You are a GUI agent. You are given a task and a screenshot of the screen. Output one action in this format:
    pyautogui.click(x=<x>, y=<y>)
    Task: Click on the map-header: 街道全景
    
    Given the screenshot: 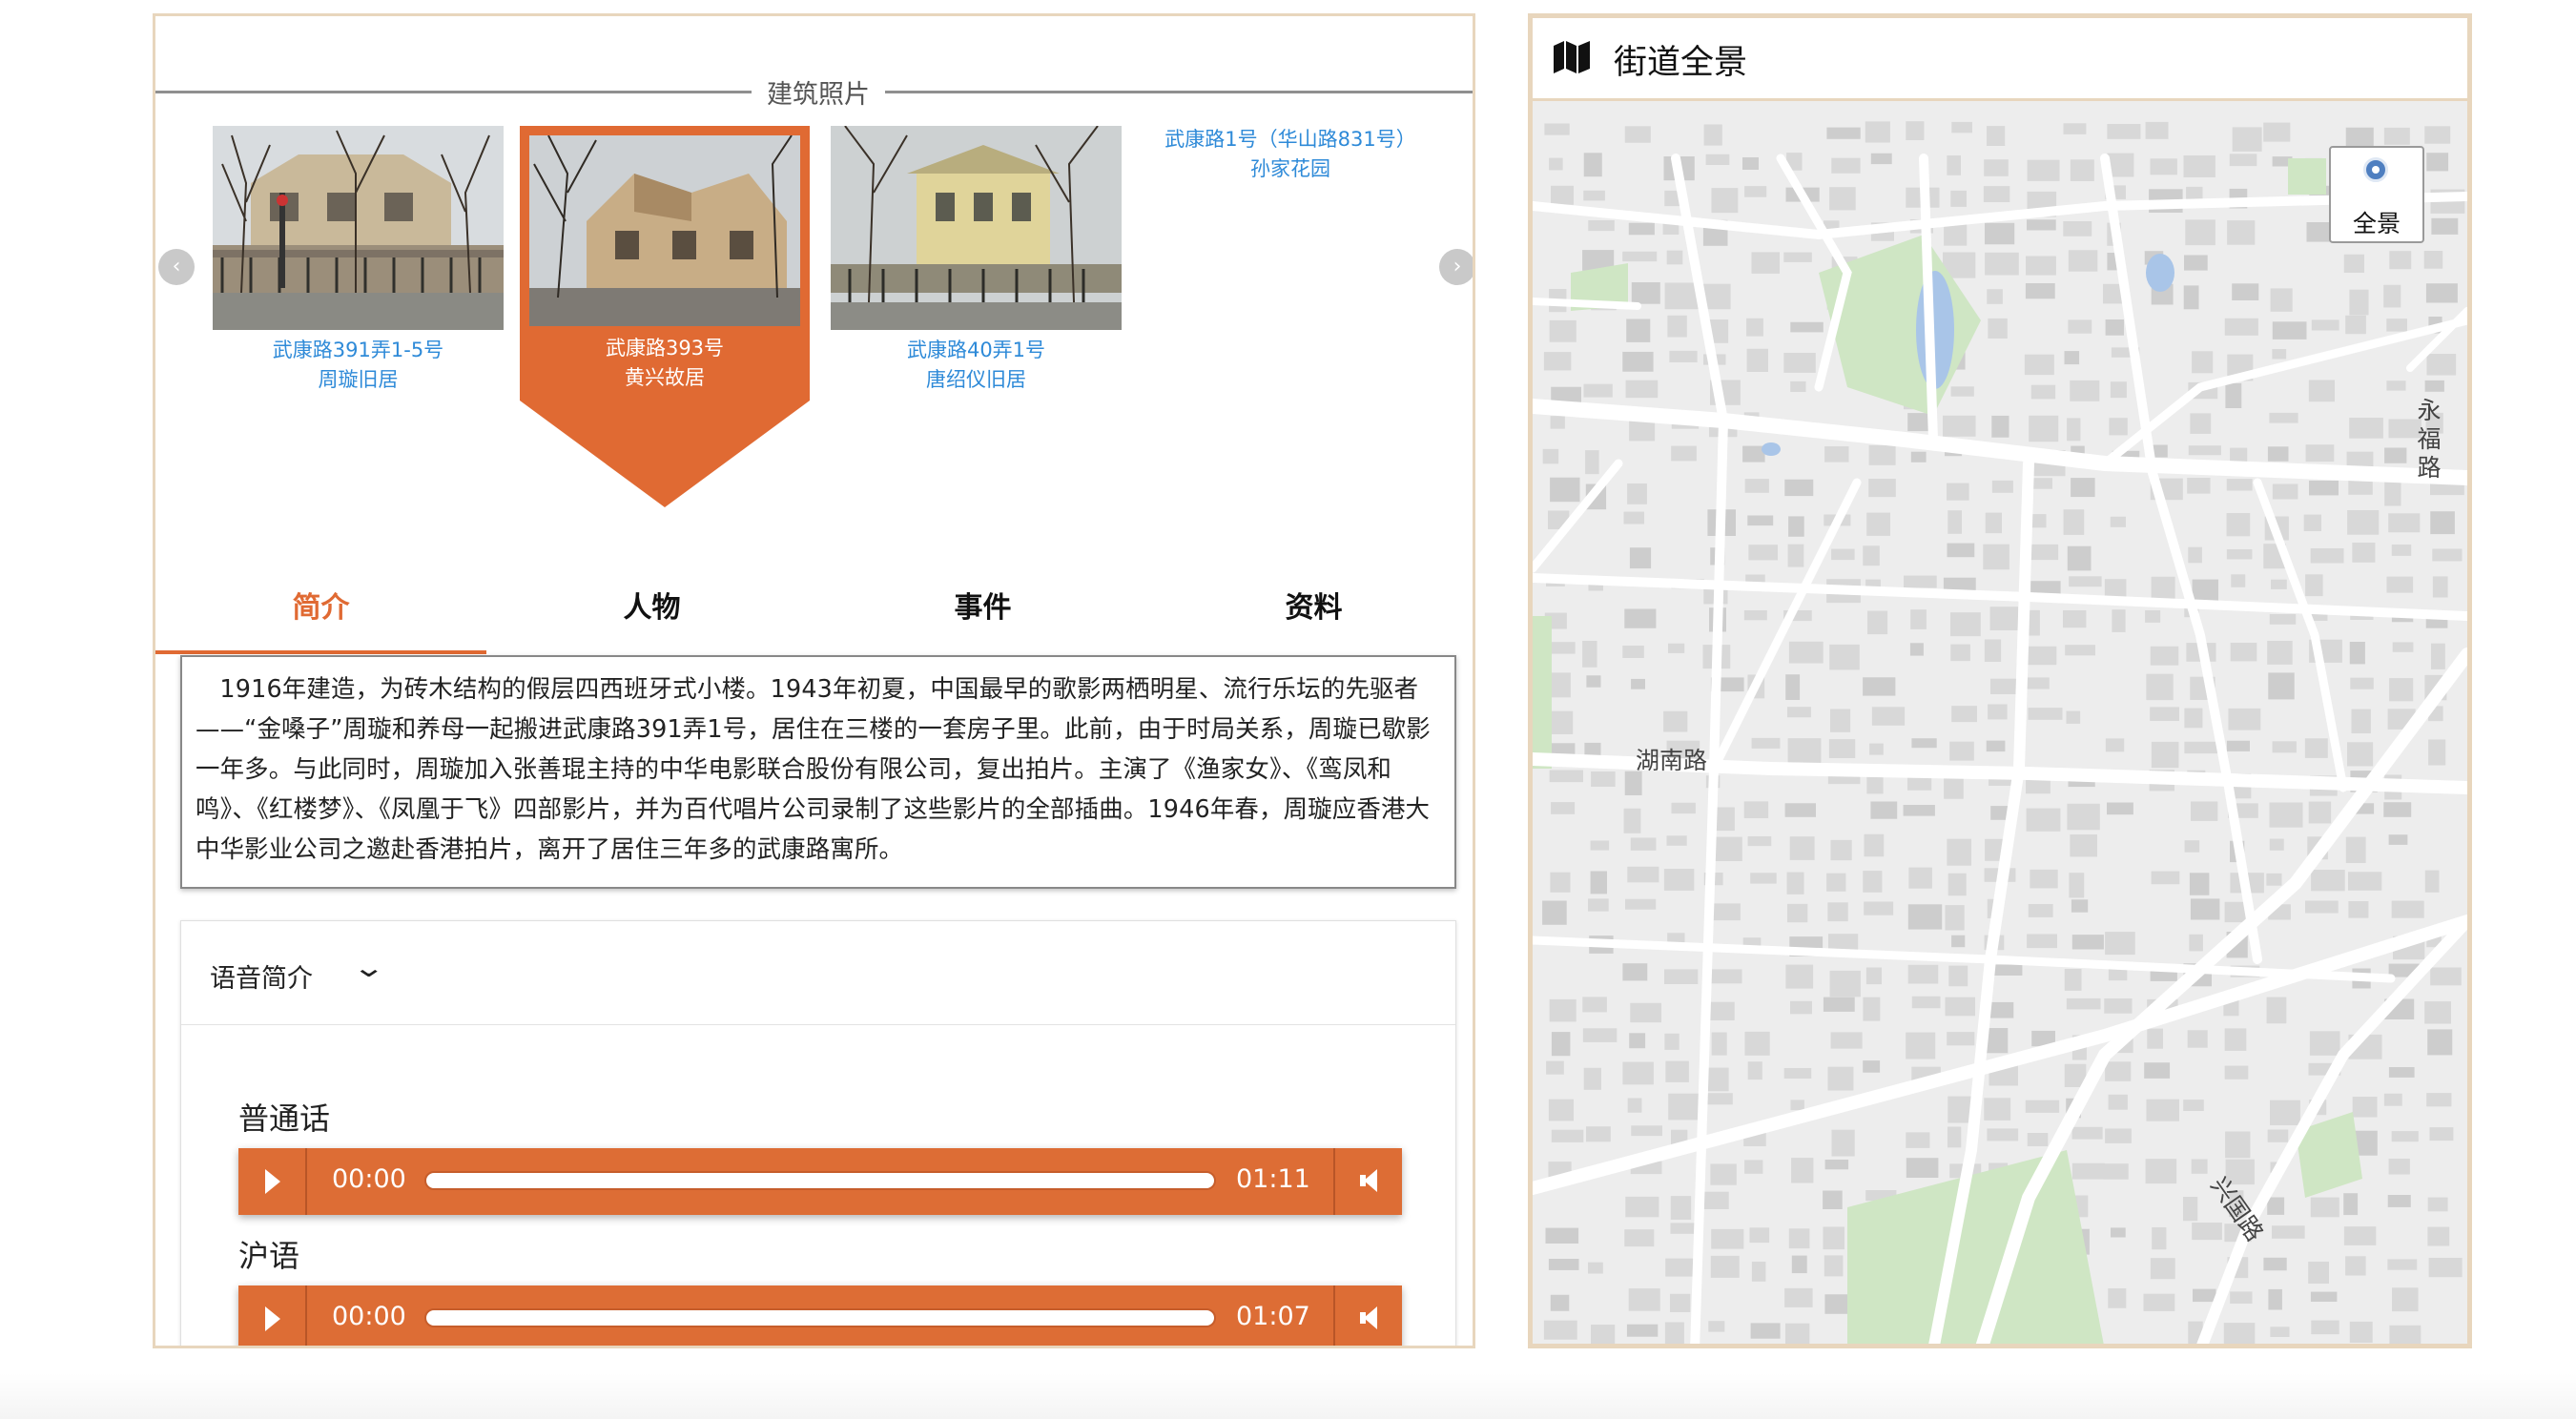 What is the action you would take?
    pyautogui.click(x=2000, y=60)
    